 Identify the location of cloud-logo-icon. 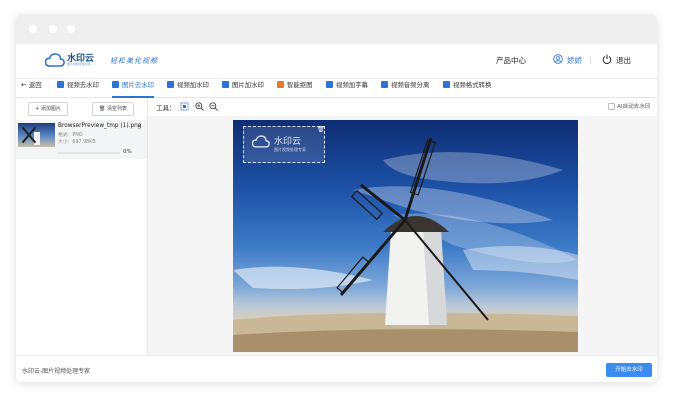
(55, 60).